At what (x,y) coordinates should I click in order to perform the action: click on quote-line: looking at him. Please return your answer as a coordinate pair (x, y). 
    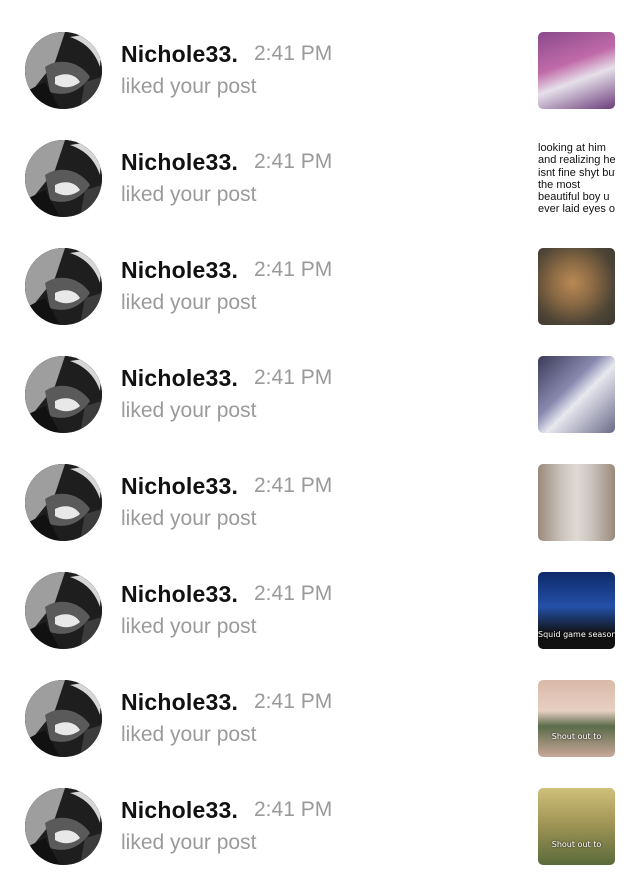
    Looking at the image, I should click on (572, 148).